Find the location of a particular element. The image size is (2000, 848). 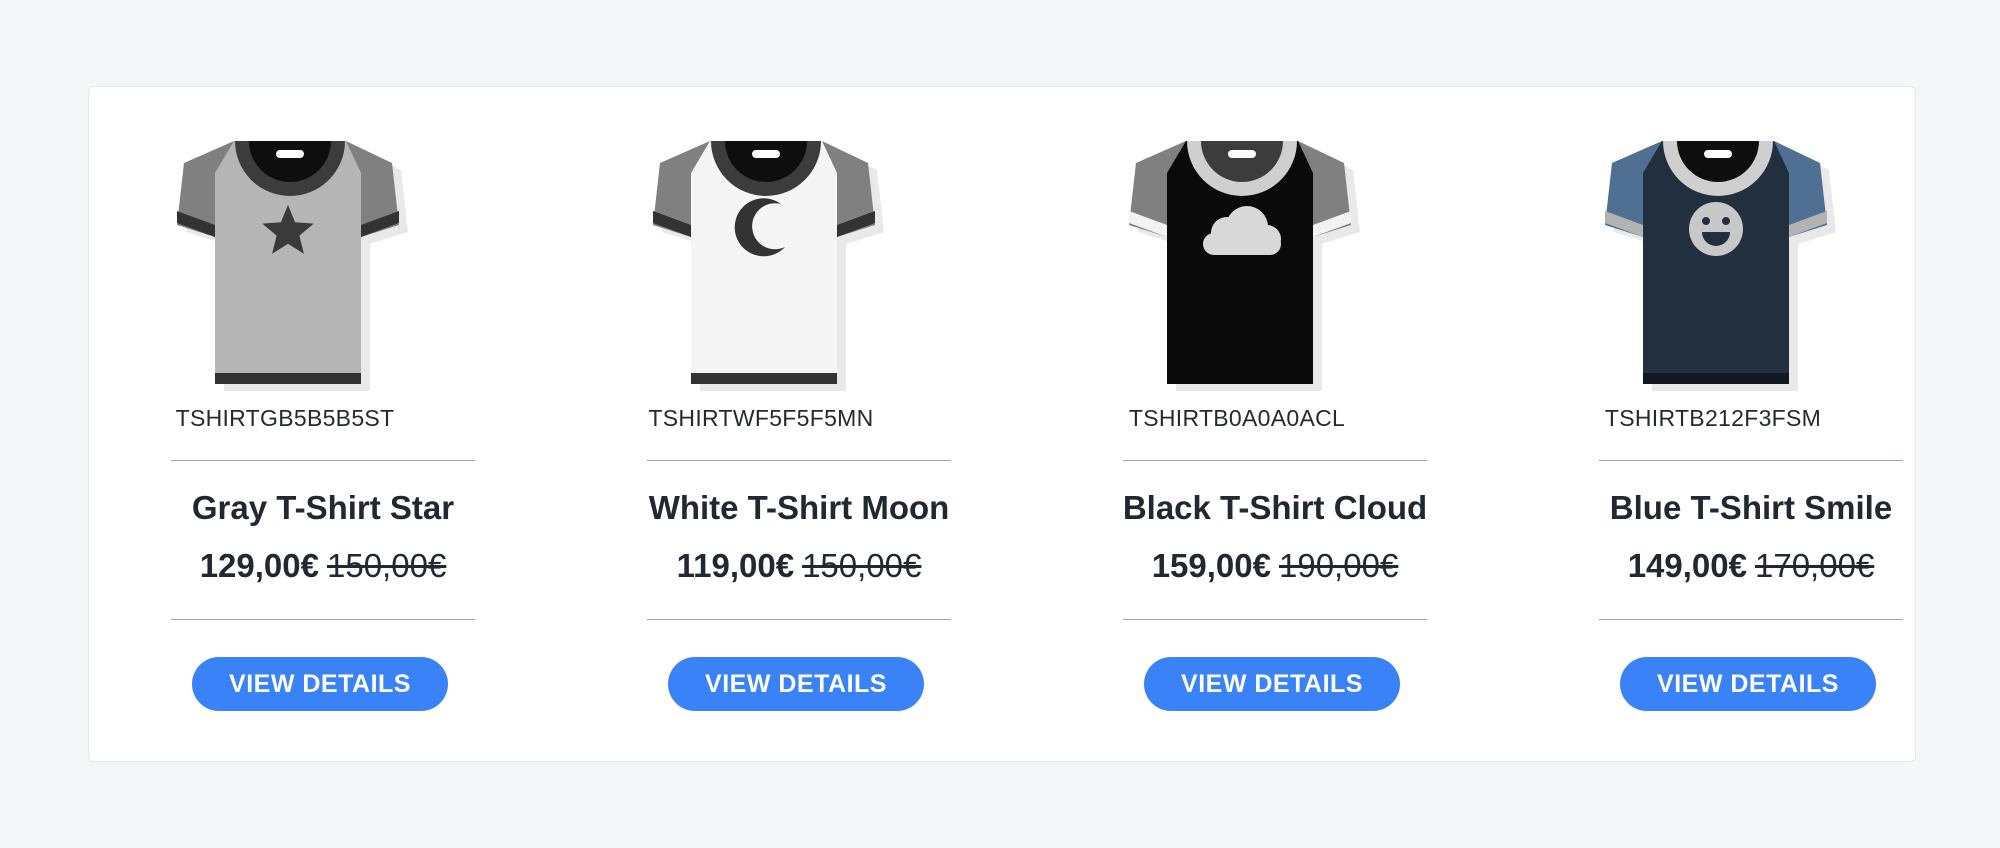

product-name: White T-Shirt Moon is located at coordinates (799, 507).